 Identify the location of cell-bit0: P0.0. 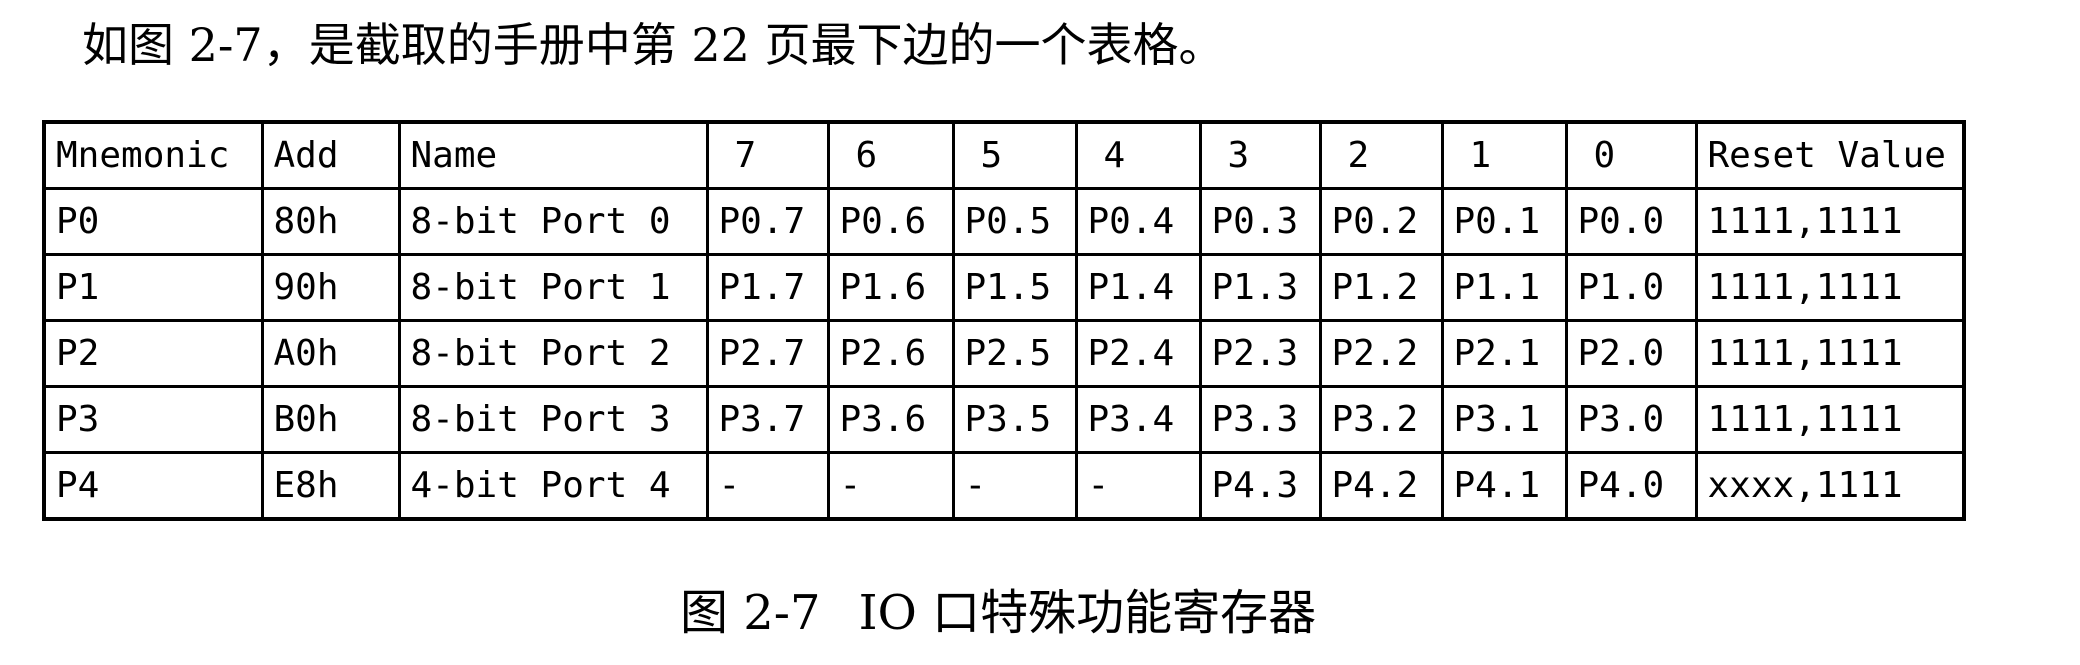
(1631, 221).